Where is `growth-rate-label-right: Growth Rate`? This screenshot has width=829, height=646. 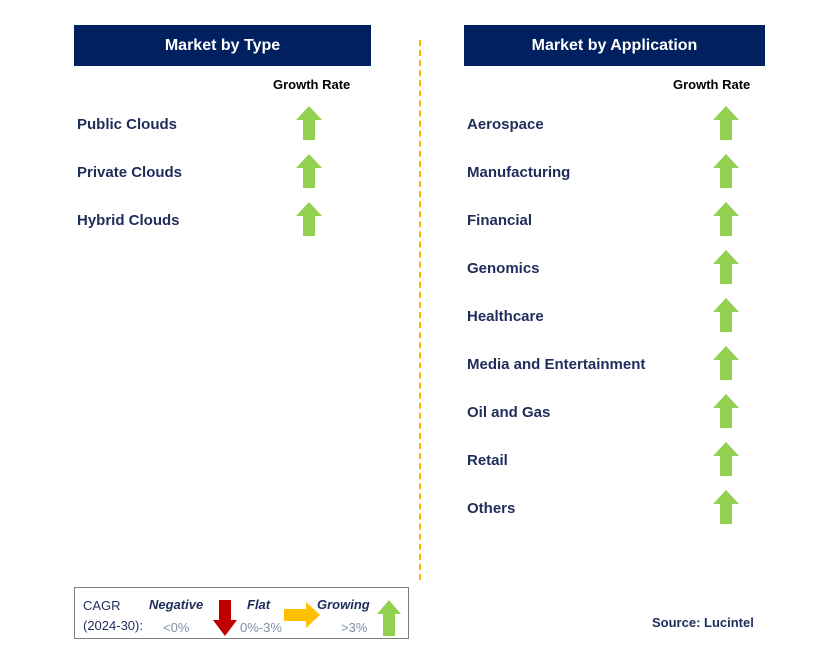
growth-rate-label-right: Growth Rate is located at coordinates (712, 84).